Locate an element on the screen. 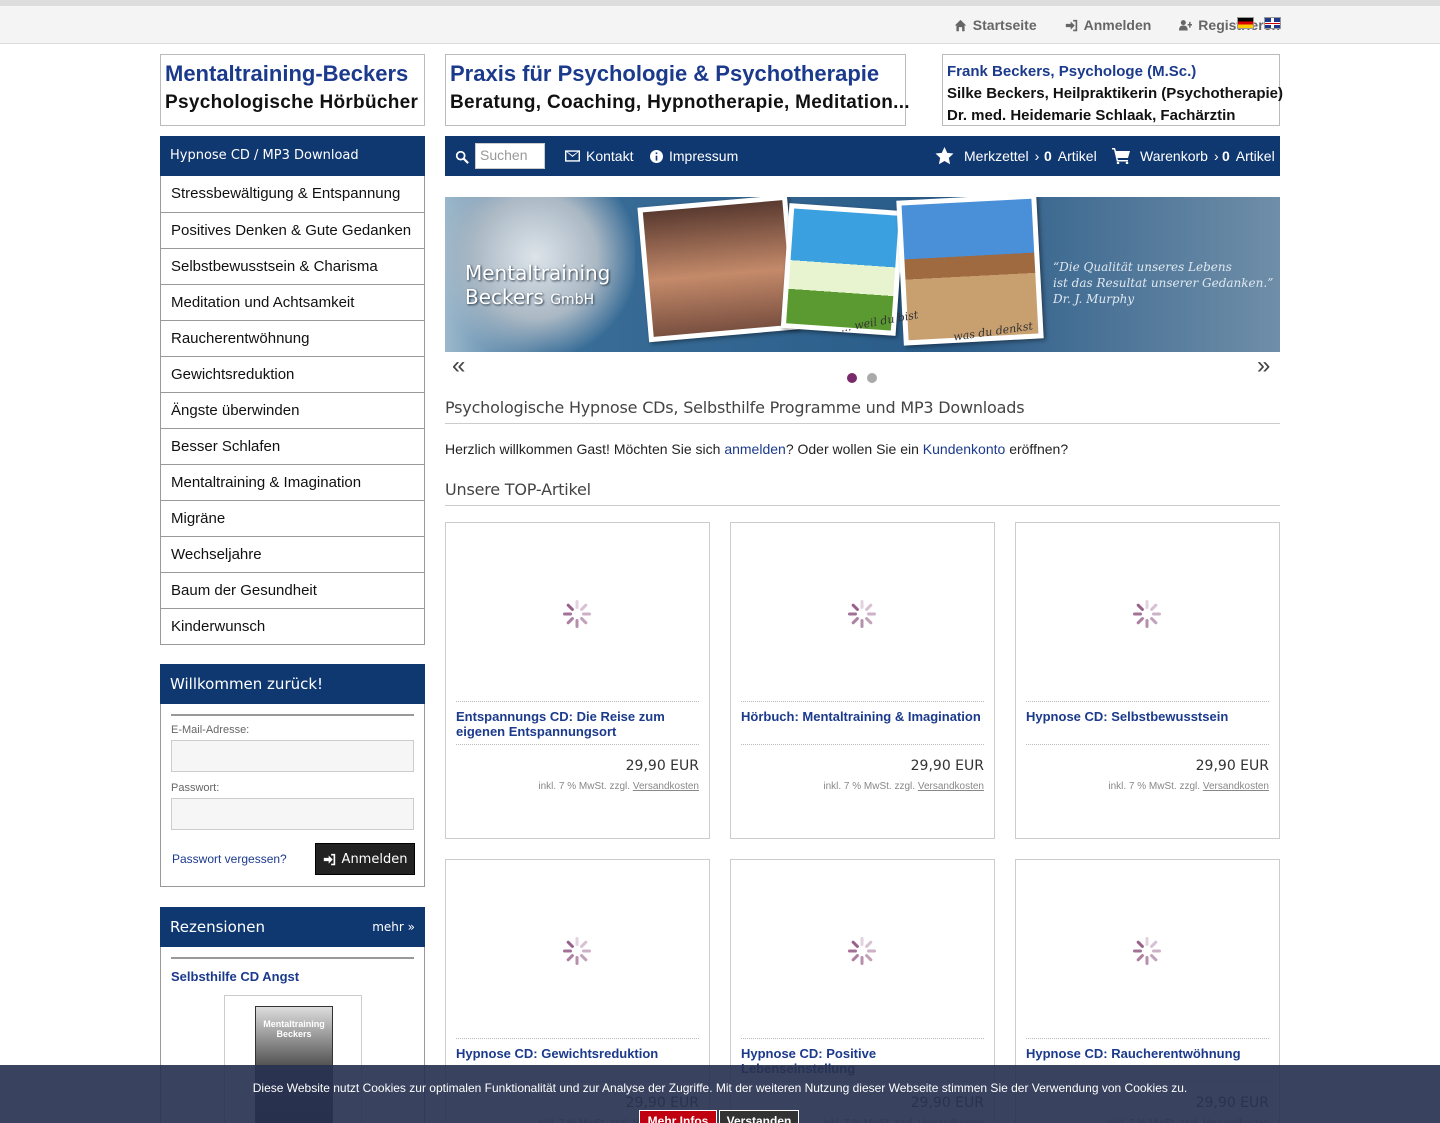  wishlist-count: 0 Artikel is located at coordinates (1070, 156).